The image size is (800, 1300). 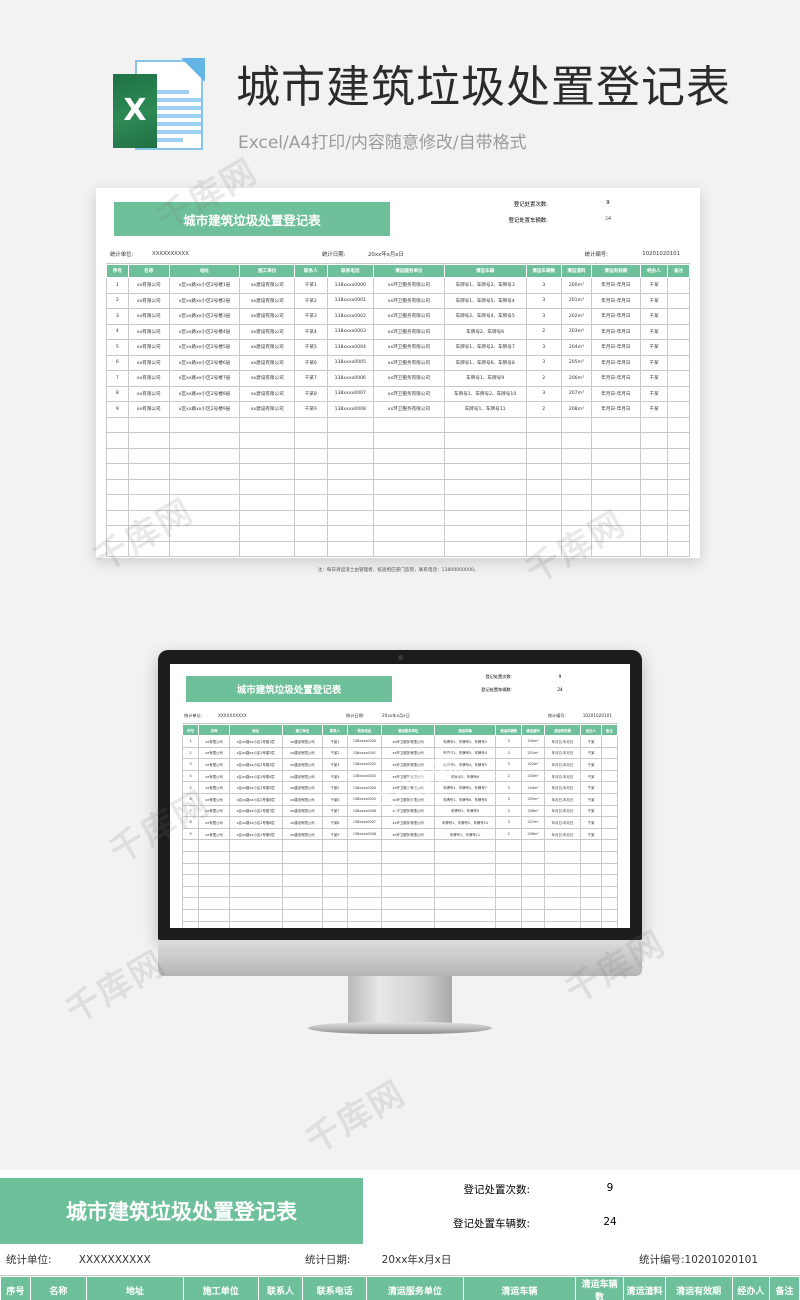 I want to click on table-cell: 千某7, so click(x=335, y=811).